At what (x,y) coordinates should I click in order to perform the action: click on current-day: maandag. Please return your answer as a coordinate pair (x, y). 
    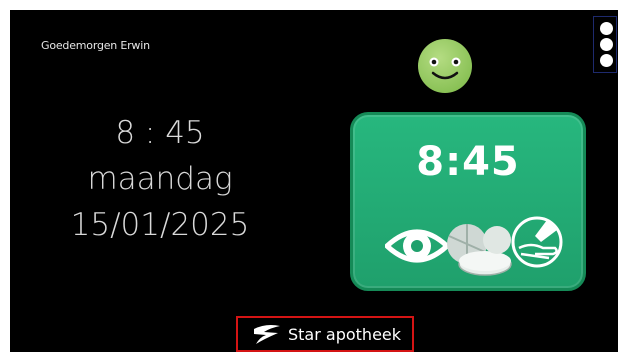
    Looking at the image, I should click on (160, 179).